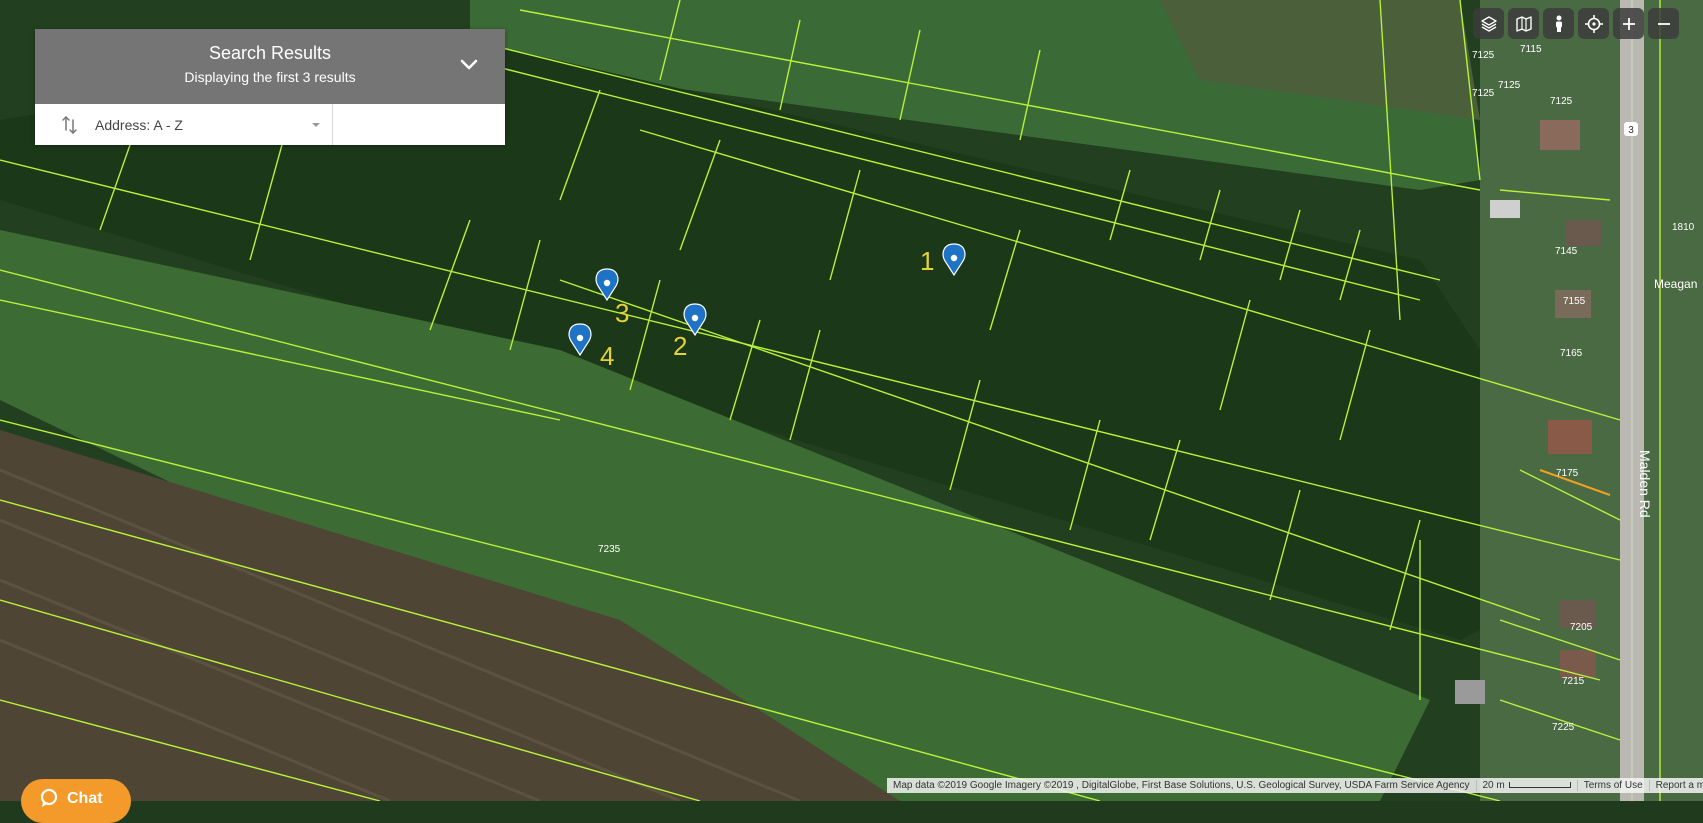 The width and height of the screenshot is (1703, 823). Describe the element at coordinates (609, 549) in the screenshot. I see `parcel-label: 7235` at that location.